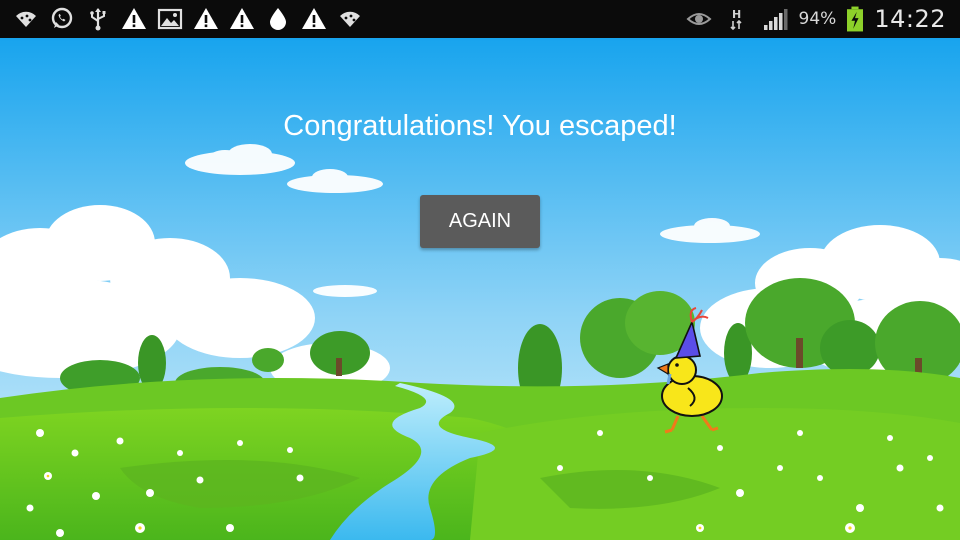 Image resolution: width=960 pixels, height=540 pixels. What do you see at coordinates (480, 126) in the screenshot?
I see `win-message: Congratulations! You escaped!` at bounding box center [480, 126].